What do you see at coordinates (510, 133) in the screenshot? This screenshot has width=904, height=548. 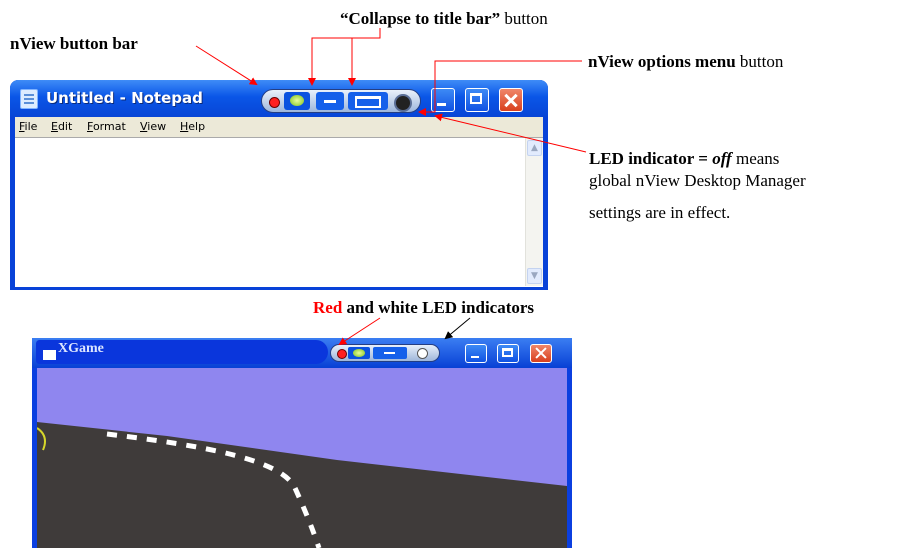 I see `led-off-arrow` at bounding box center [510, 133].